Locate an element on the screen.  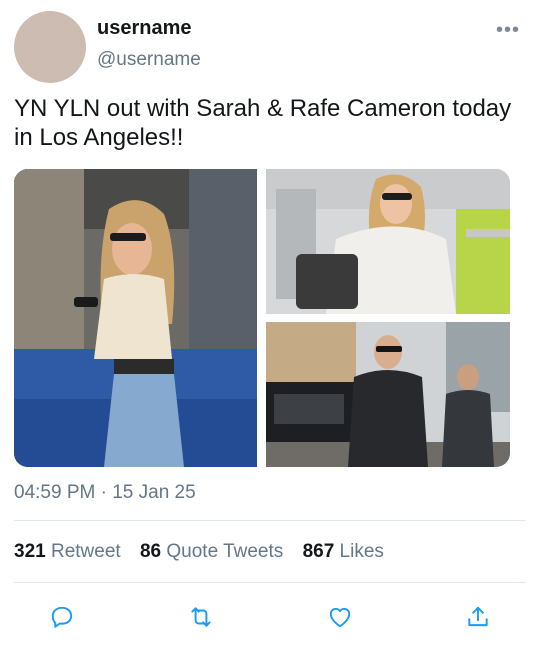
likes-label: Likes is located at coordinates (361, 551).